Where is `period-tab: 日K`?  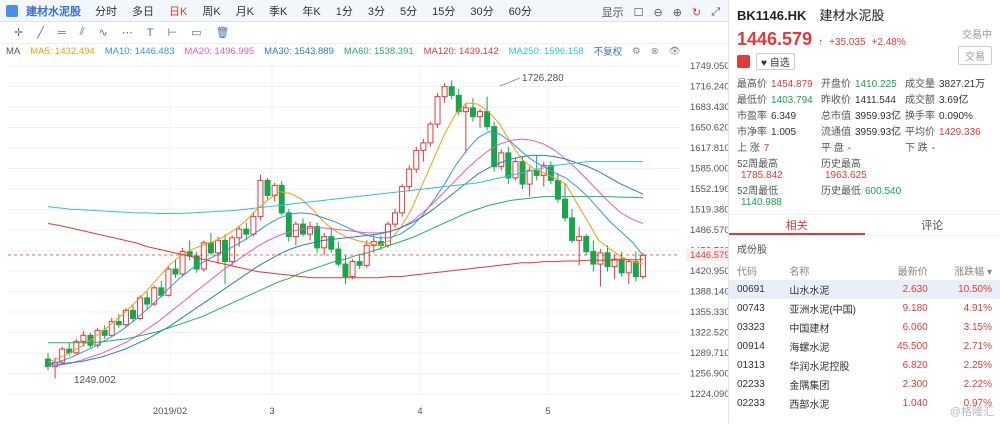
period-tab: 日K is located at coordinates (178, 11).